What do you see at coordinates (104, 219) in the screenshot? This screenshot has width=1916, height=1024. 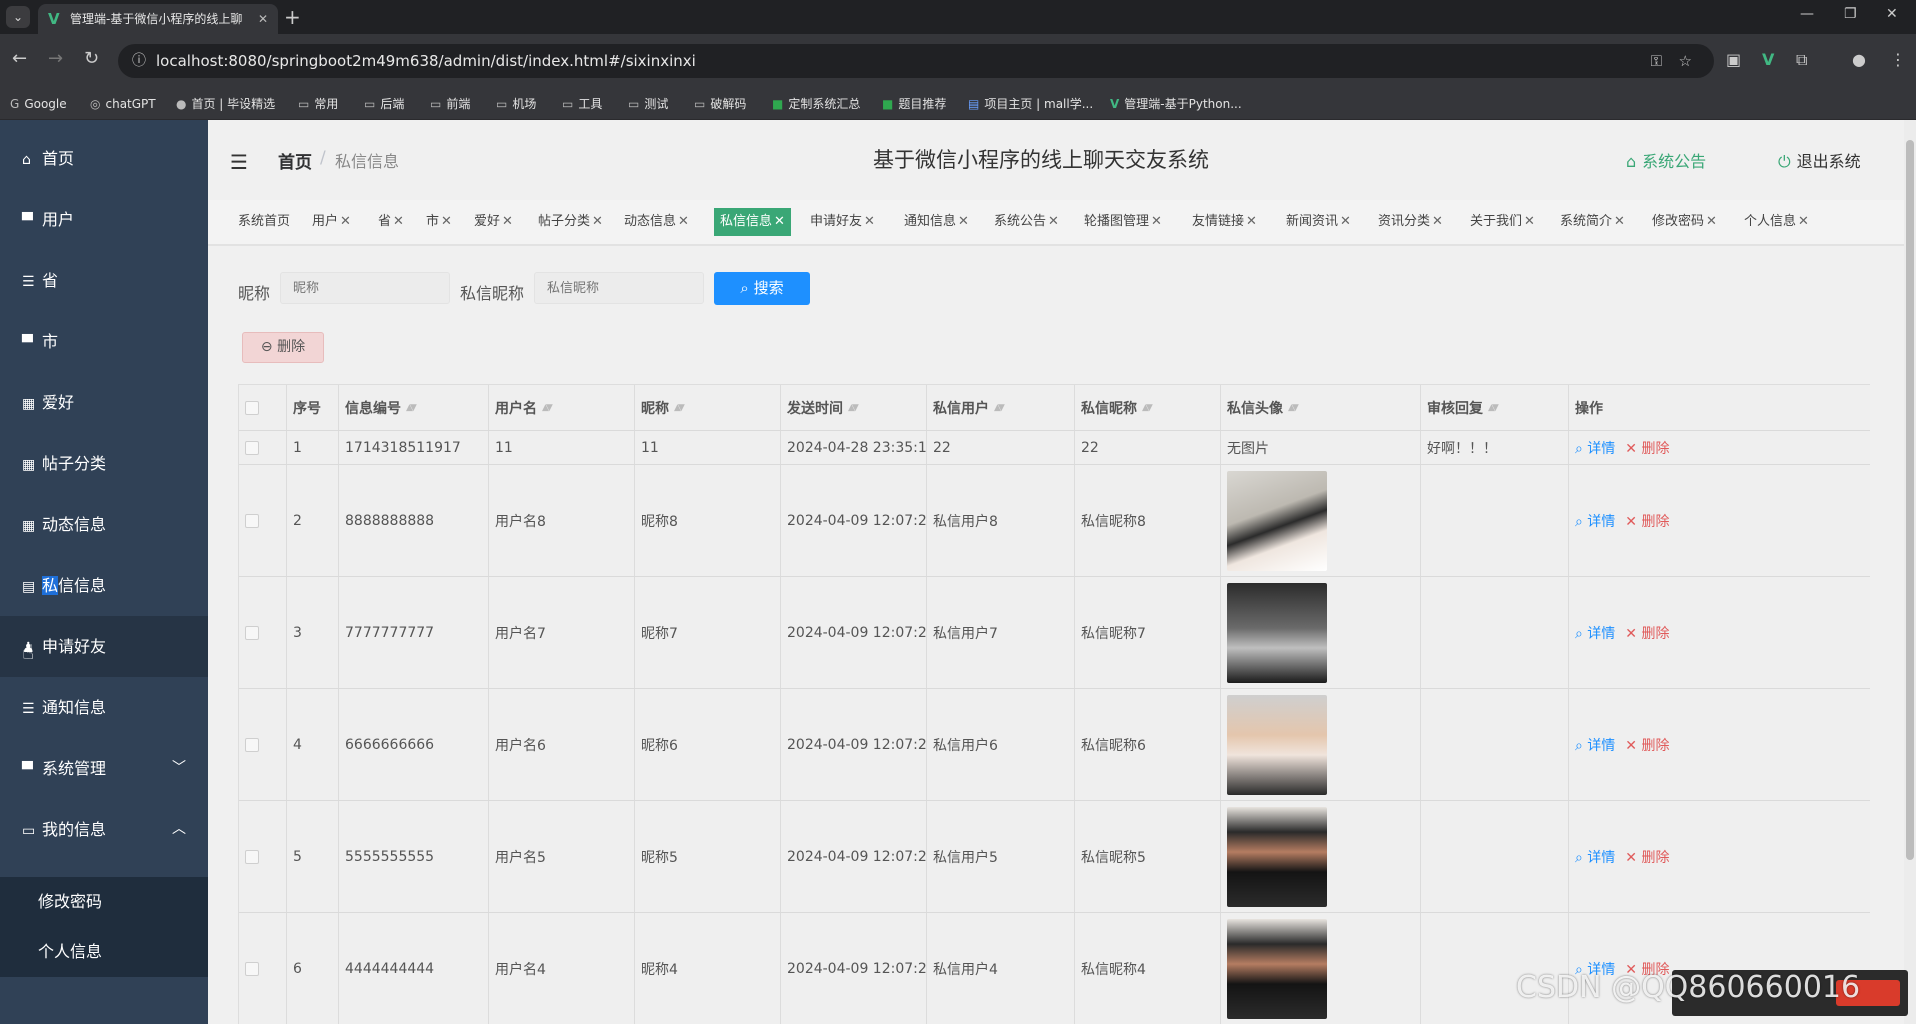 I see `sidebar-item: ▀ 用户` at bounding box center [104, 219].